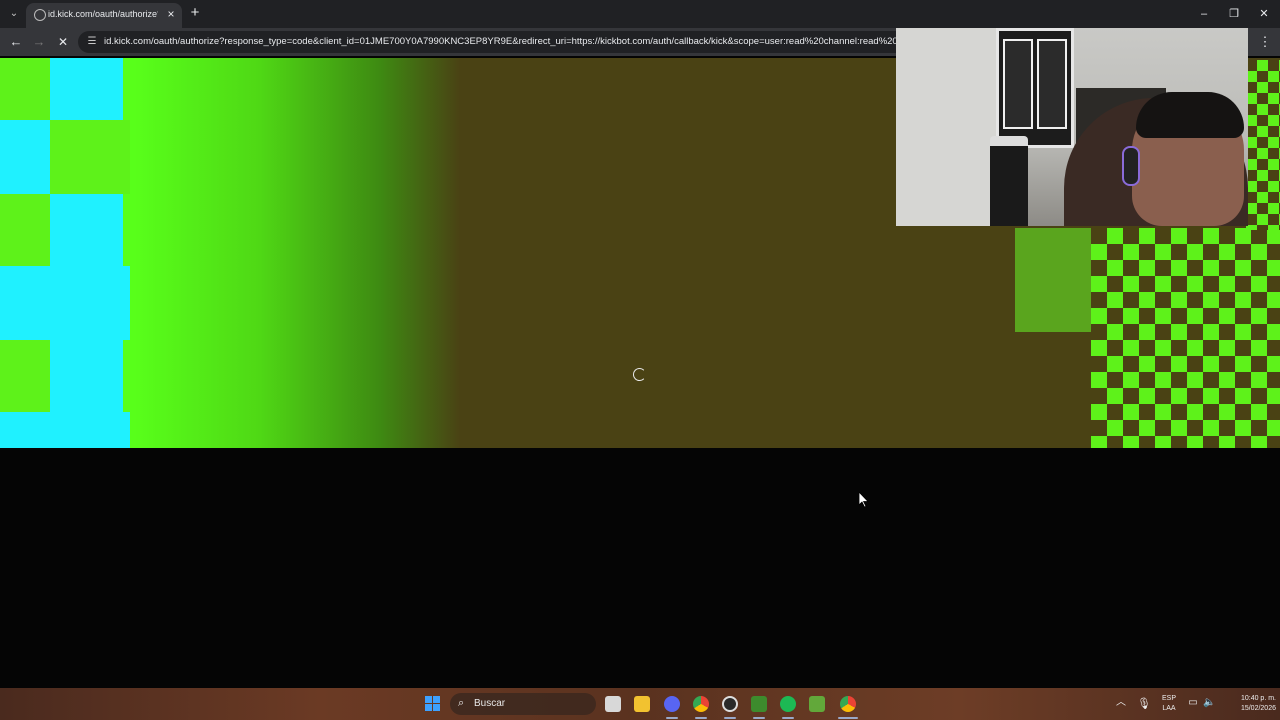 Image resolution: width=1280 pixels, height=720 pixels. What do you see at coordinates (639, 374) in the screenshot?
I see `loading-spinner-icon` at bounding box center [639, 374].